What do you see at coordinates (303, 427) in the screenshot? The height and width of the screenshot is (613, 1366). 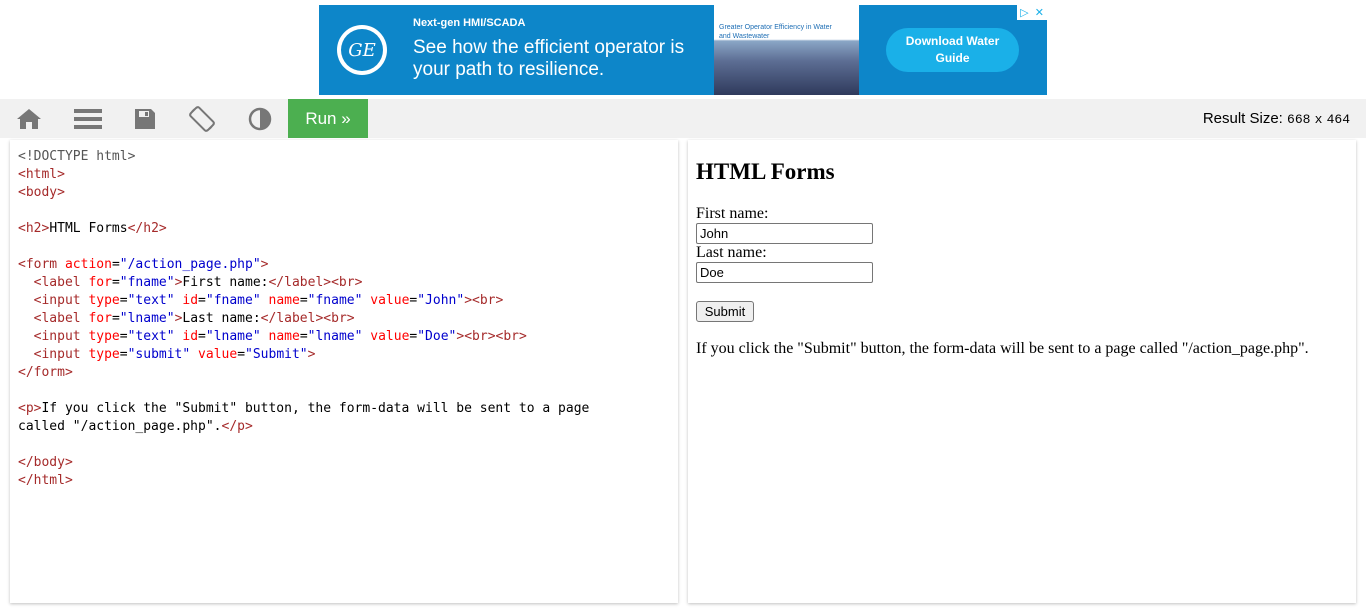 I see `code-line: called "/action_page.php".</p>` at bounding box center [303, 427].